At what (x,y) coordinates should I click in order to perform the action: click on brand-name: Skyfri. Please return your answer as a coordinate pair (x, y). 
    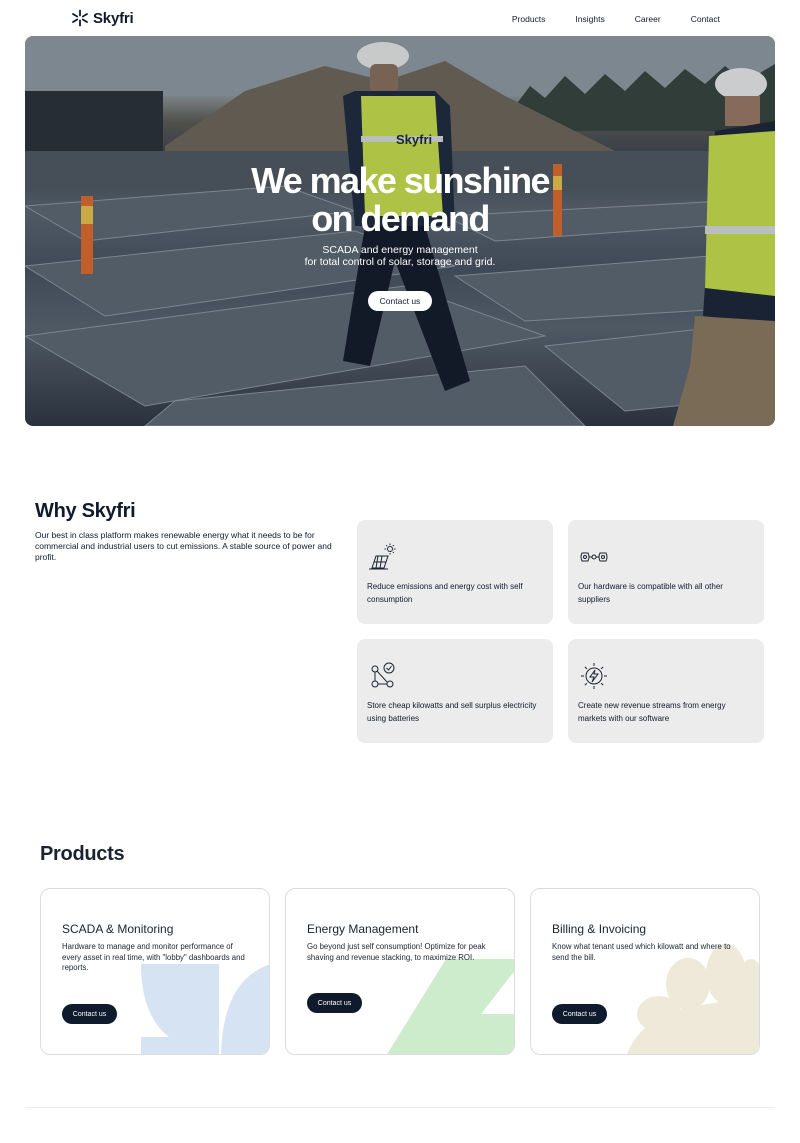
    Looking at the image, I should click on (113, 18).